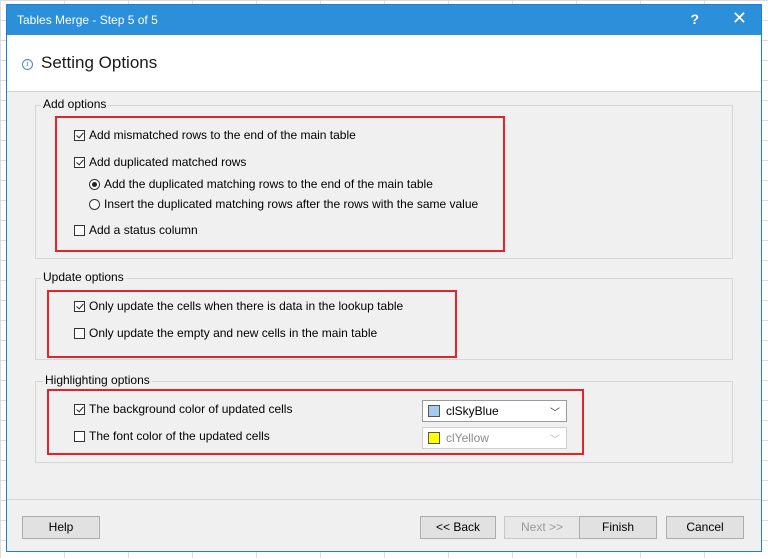 This screenshot has height=558, width=768. What do you see at coordinates (252, 324) in the screenshot?
I see `update-options-highlight-box` at bounding box center [252, 324].